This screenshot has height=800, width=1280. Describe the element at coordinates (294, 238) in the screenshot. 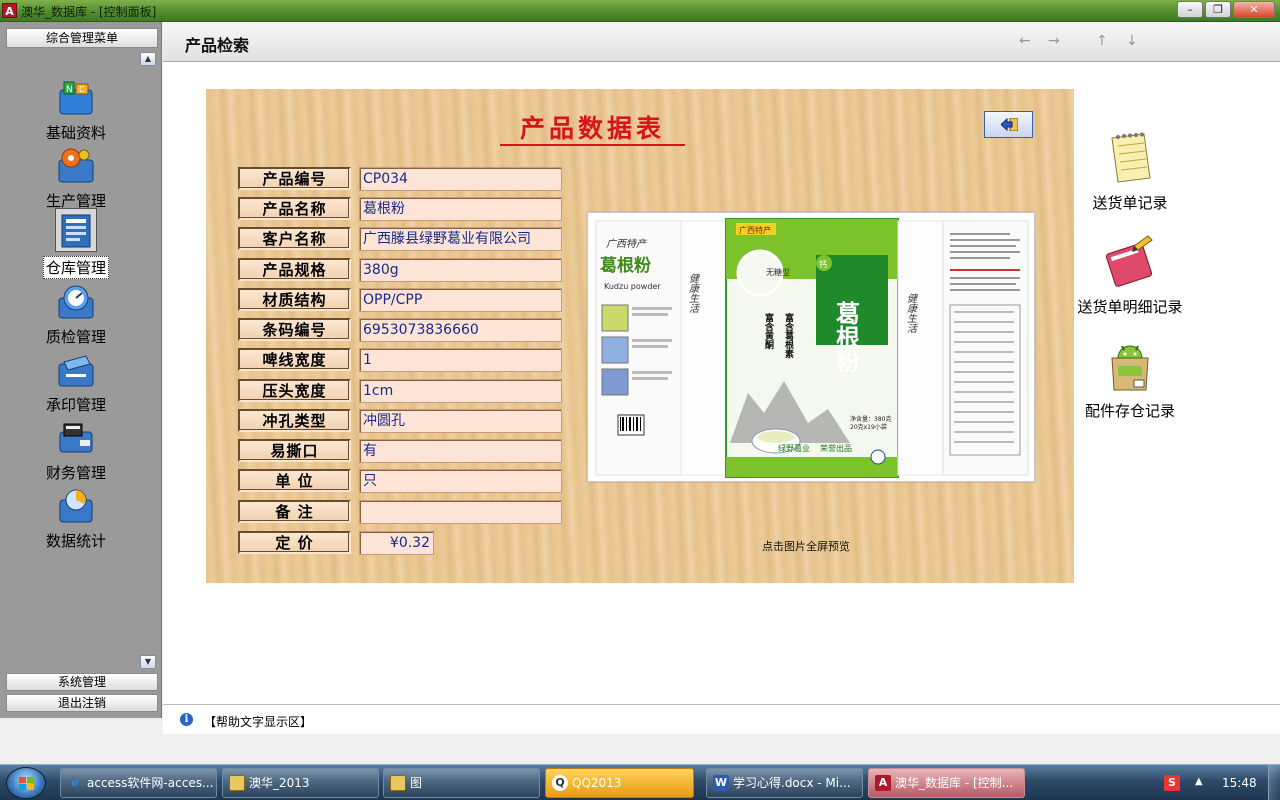

I see `field-label-customer-name: 客户名称` at that location.